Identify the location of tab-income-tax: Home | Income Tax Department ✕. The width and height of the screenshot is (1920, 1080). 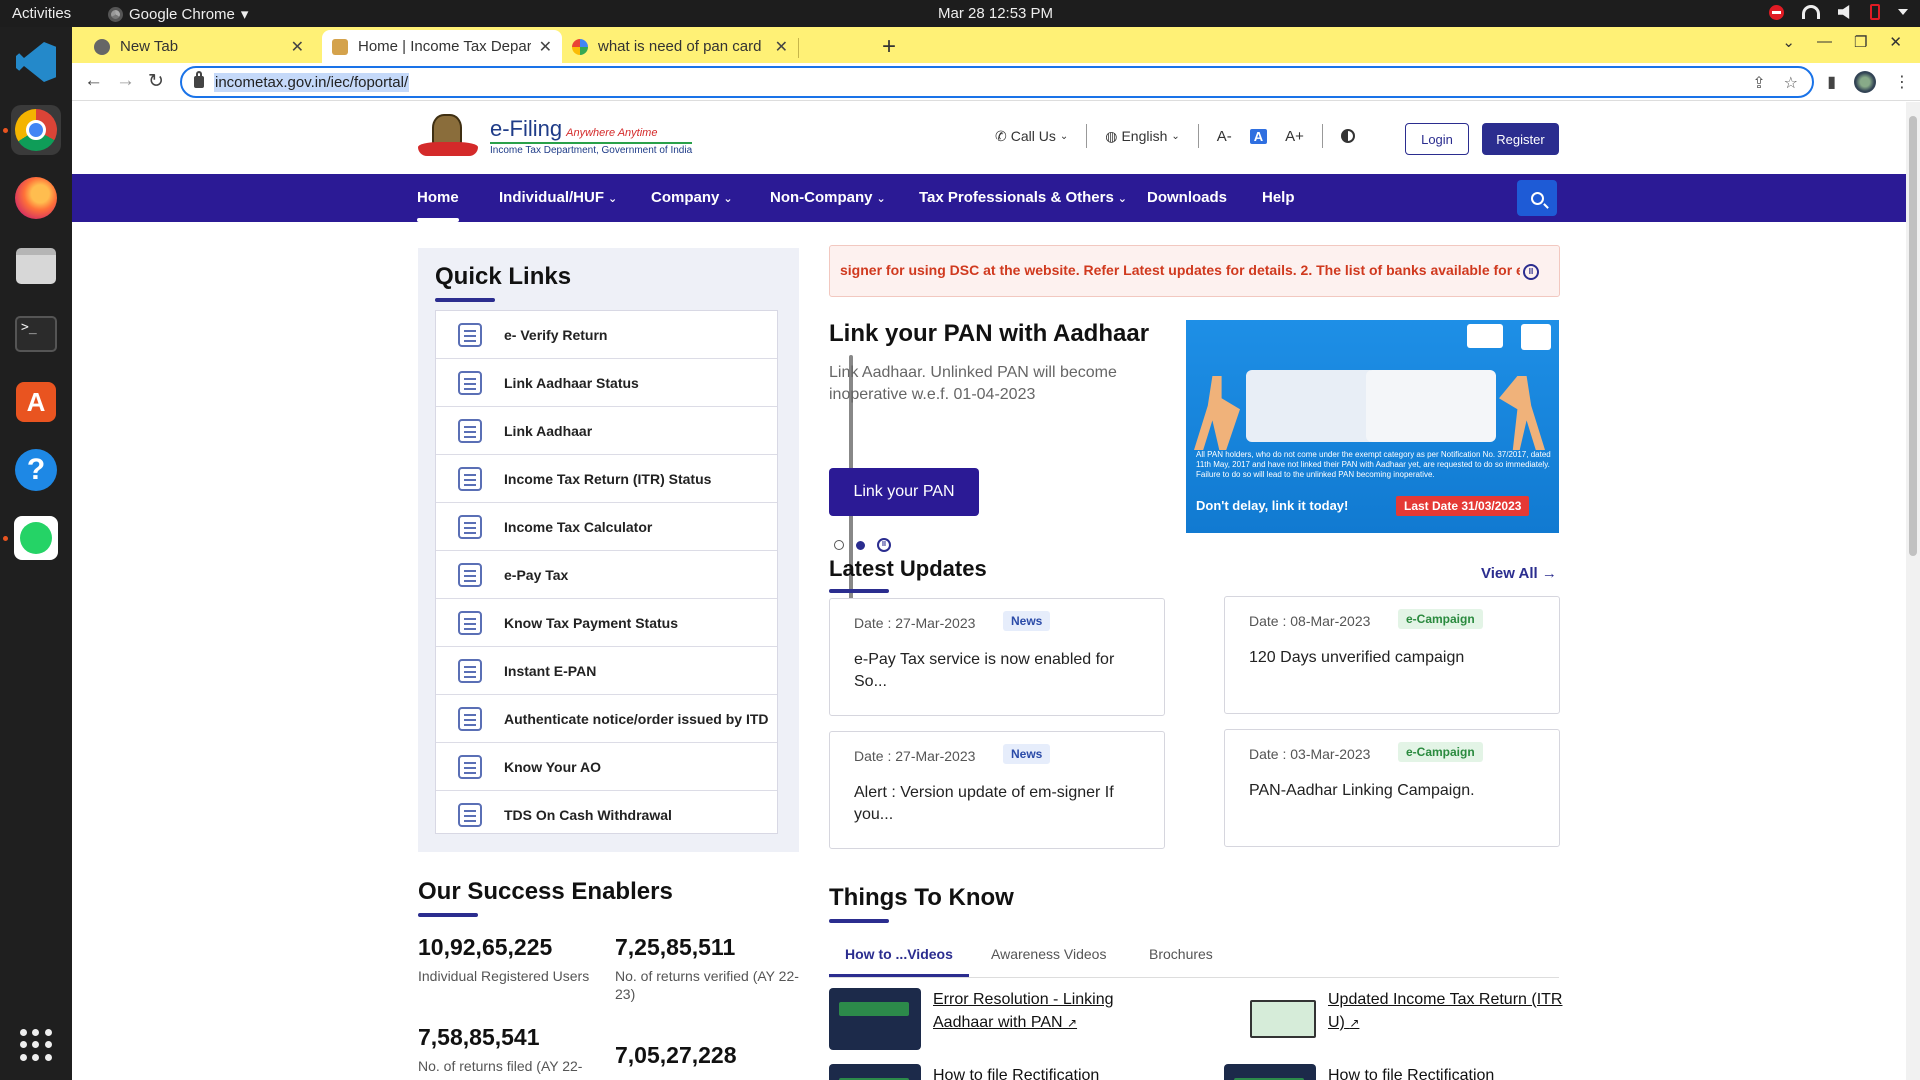
(442, 46).